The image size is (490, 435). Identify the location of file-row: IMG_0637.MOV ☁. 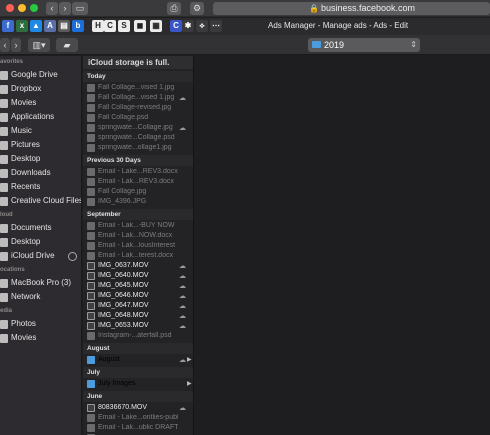
(138, 266).